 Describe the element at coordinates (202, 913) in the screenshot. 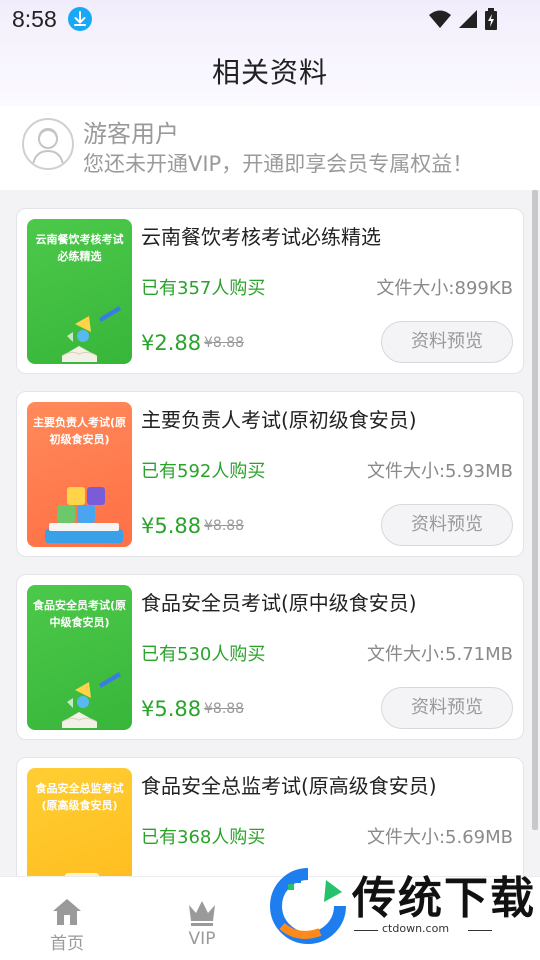

I see `crown-icon` at that location.